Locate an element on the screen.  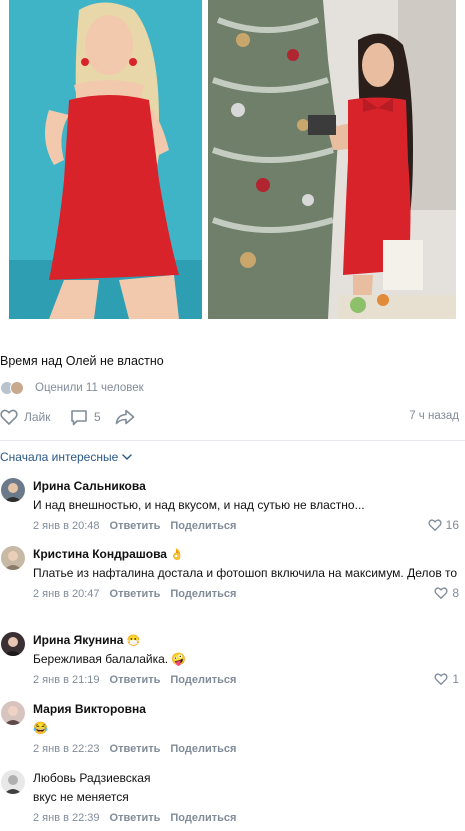
comment-icon is located at coordinates (79, 417).